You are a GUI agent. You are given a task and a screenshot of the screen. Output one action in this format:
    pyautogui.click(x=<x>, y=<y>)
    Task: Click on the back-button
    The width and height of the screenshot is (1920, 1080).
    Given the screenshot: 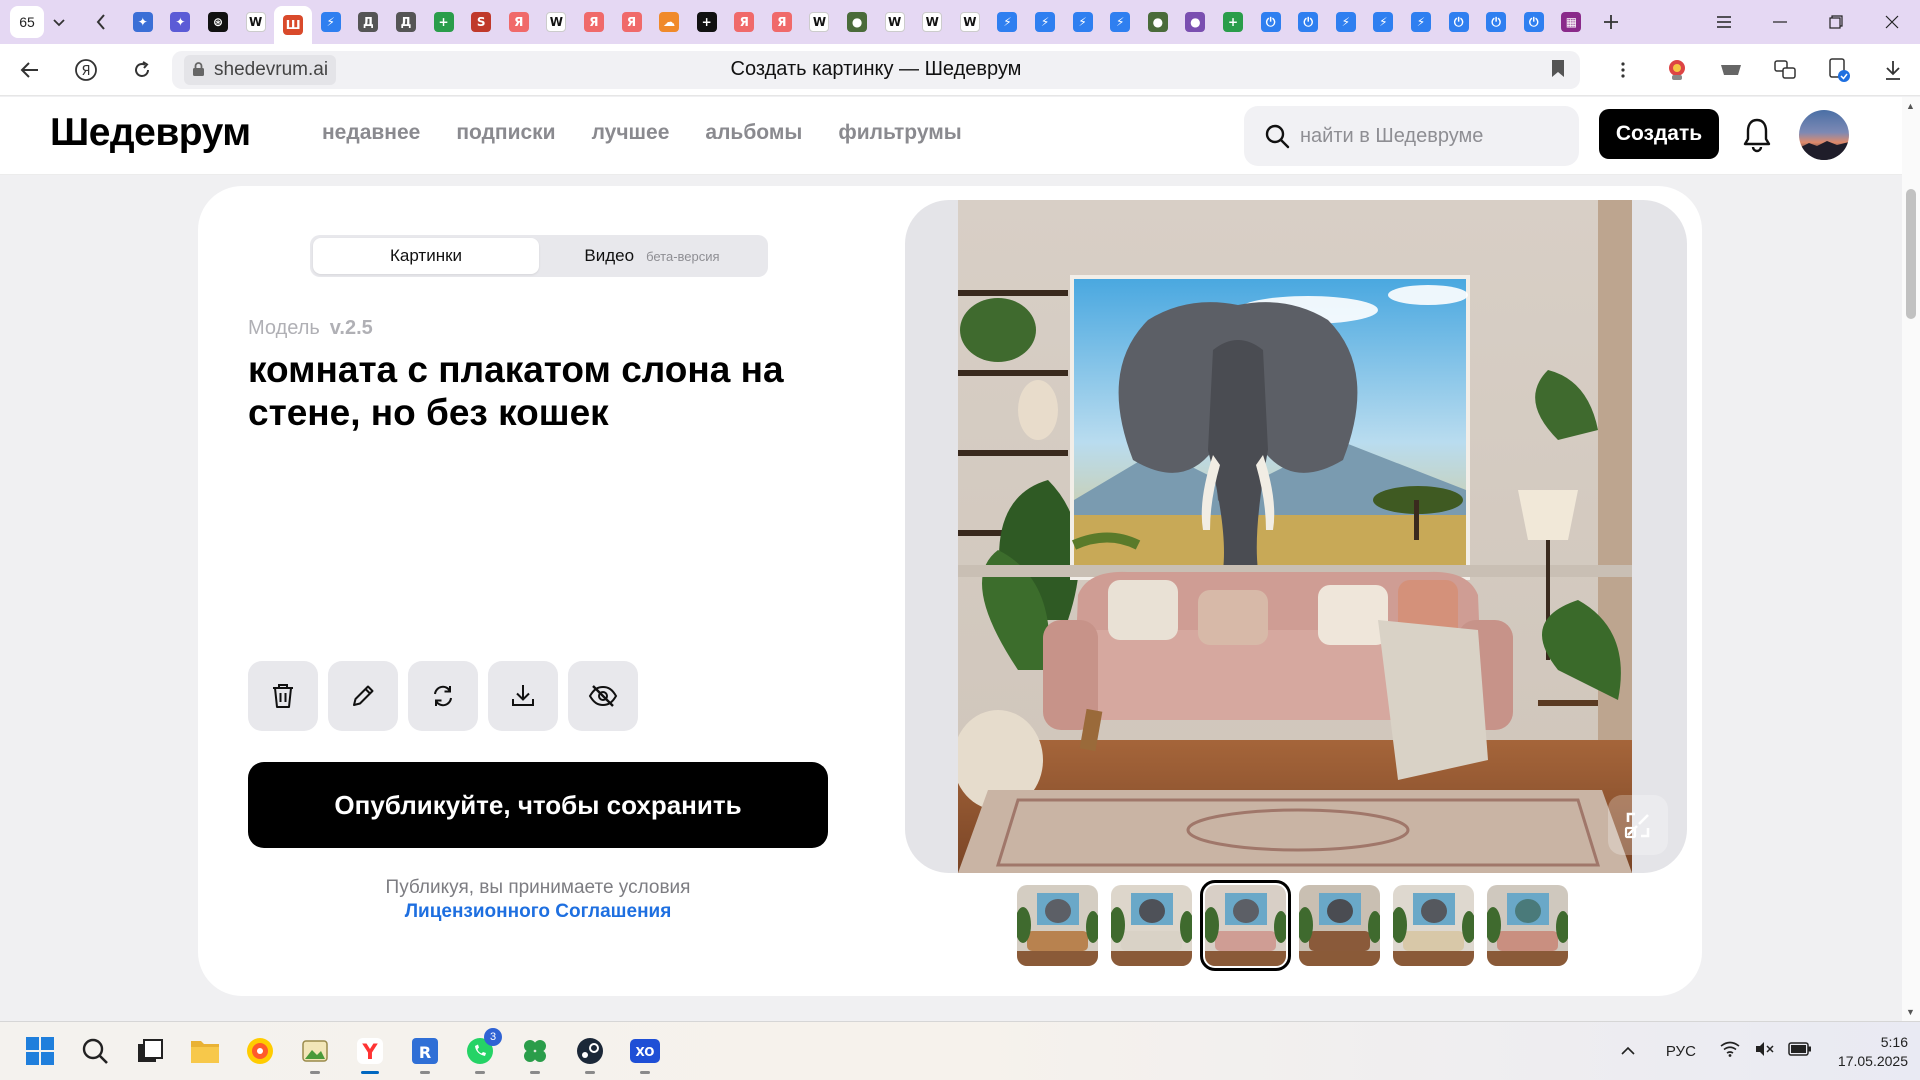 What is the action you would take?
    pyautogui.click(x=30, y=70)
    